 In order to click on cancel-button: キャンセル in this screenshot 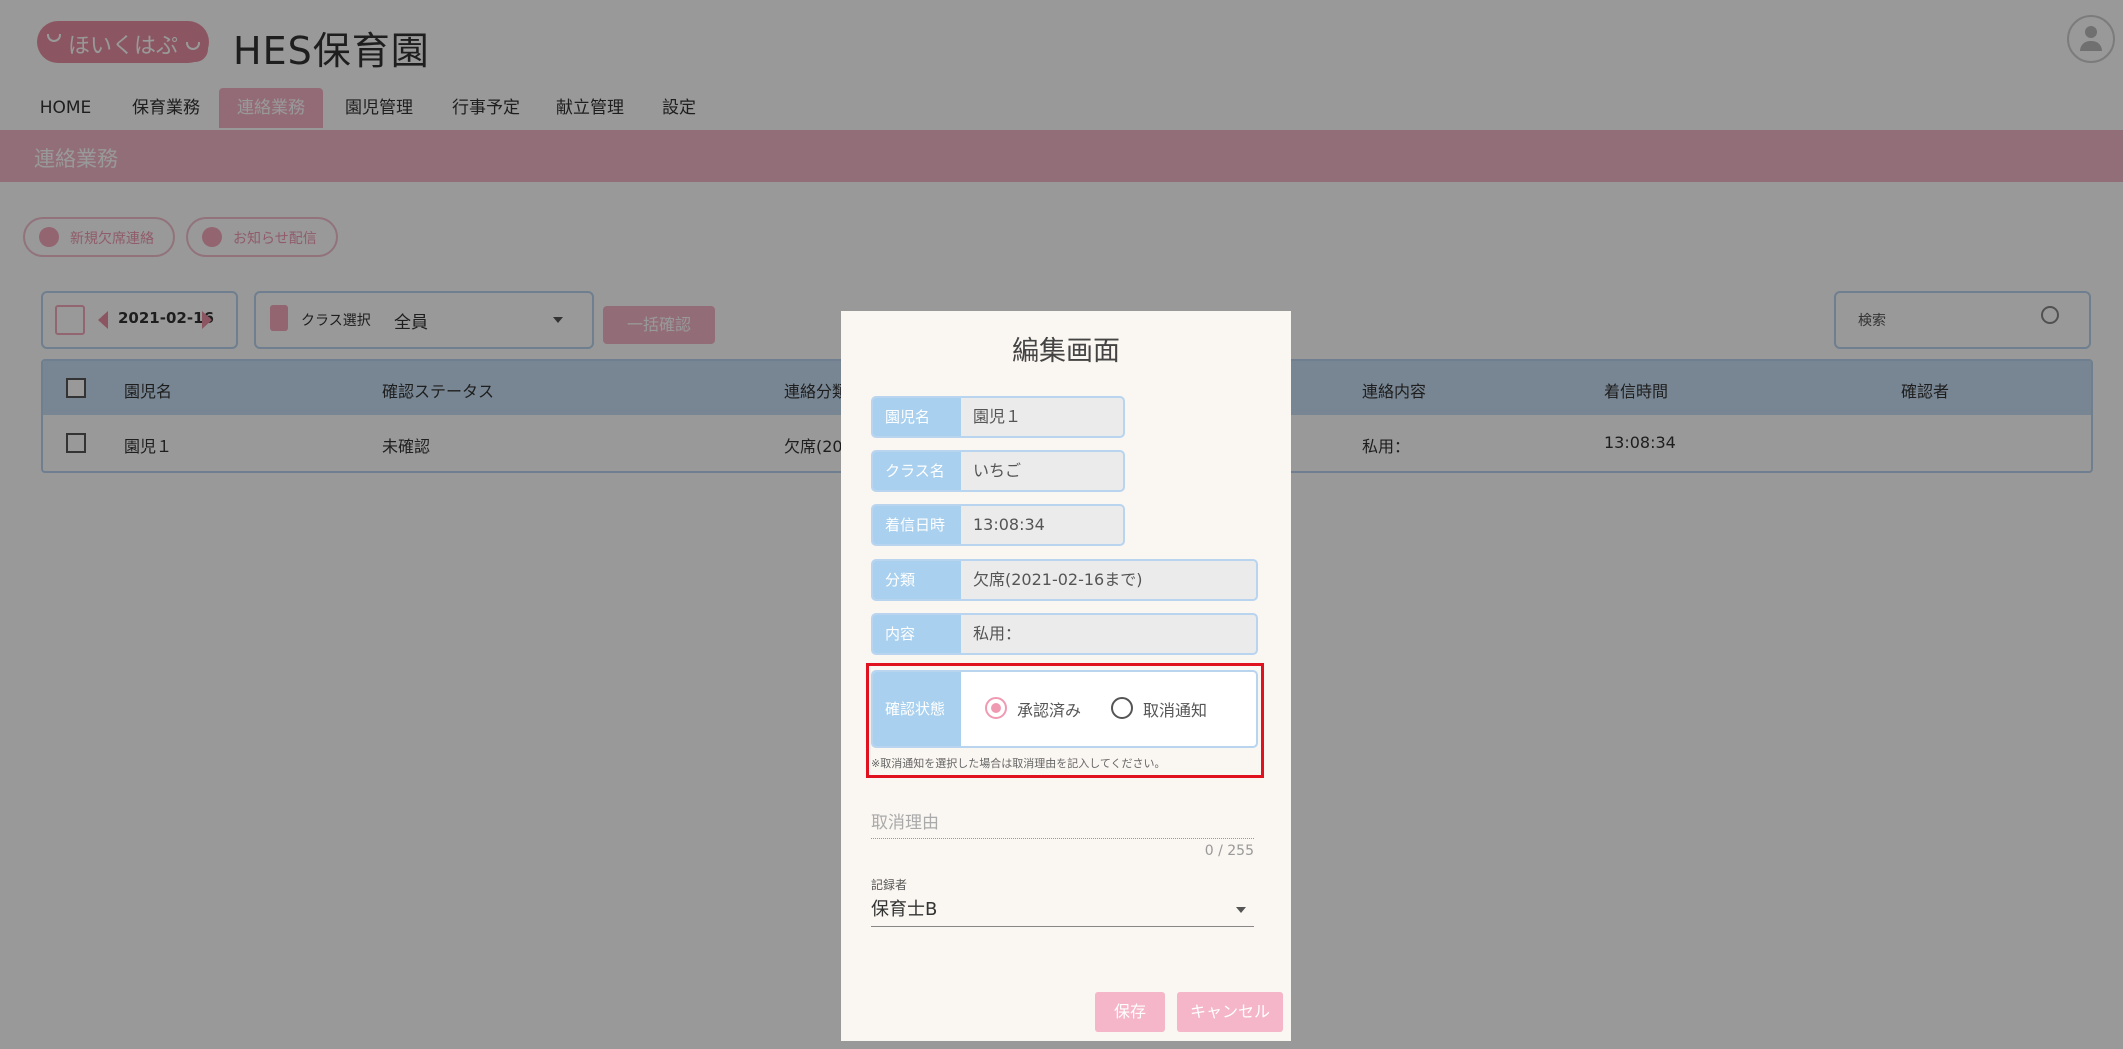, I will do `click(1230, 1012)`.